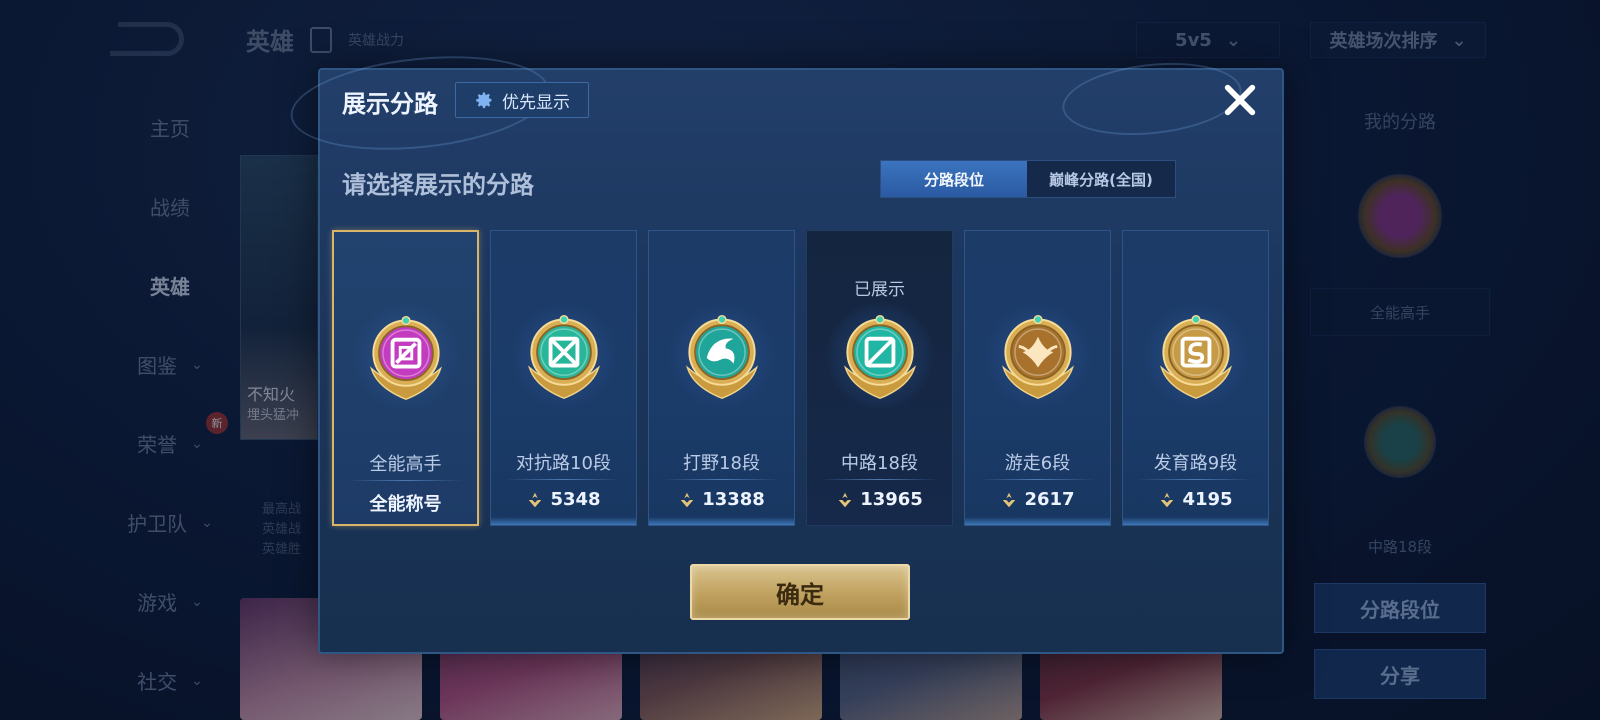  What do you see at coordinates (721, 463) in the screenshot?
I see `lane-name: 打野18段` at bounding box center [721, 463].